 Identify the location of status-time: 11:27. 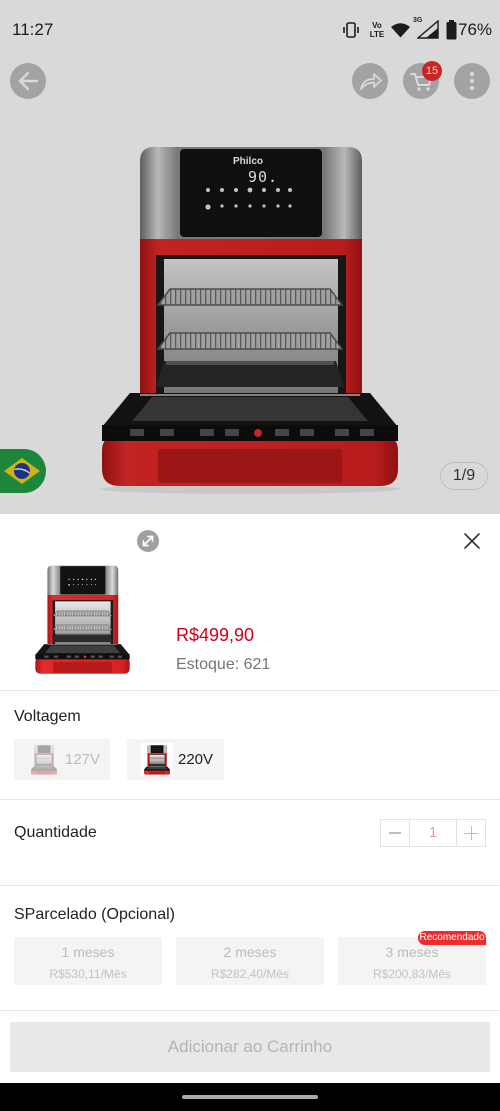
(33, 29).